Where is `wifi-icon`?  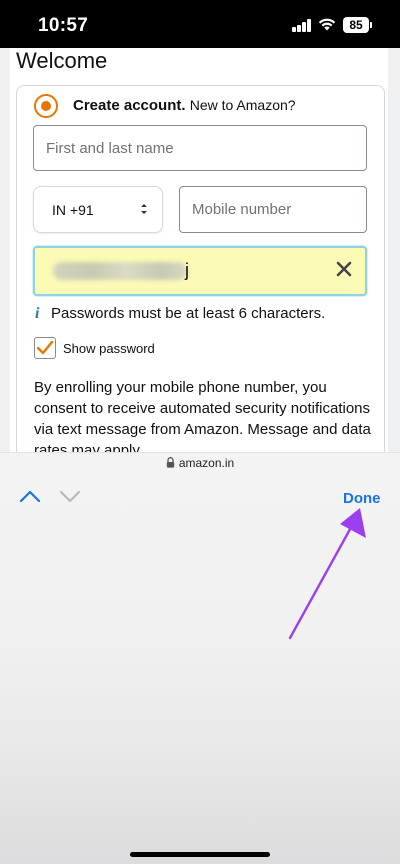 wifi-icon is located at coordinates (327, 24).